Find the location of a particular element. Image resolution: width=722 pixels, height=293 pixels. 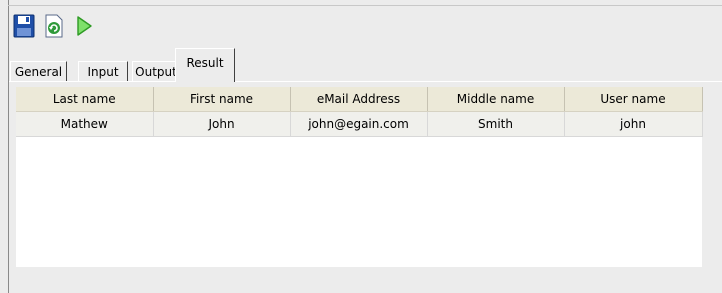

column-header-first-name: First name is located at coordinates (222, 99).